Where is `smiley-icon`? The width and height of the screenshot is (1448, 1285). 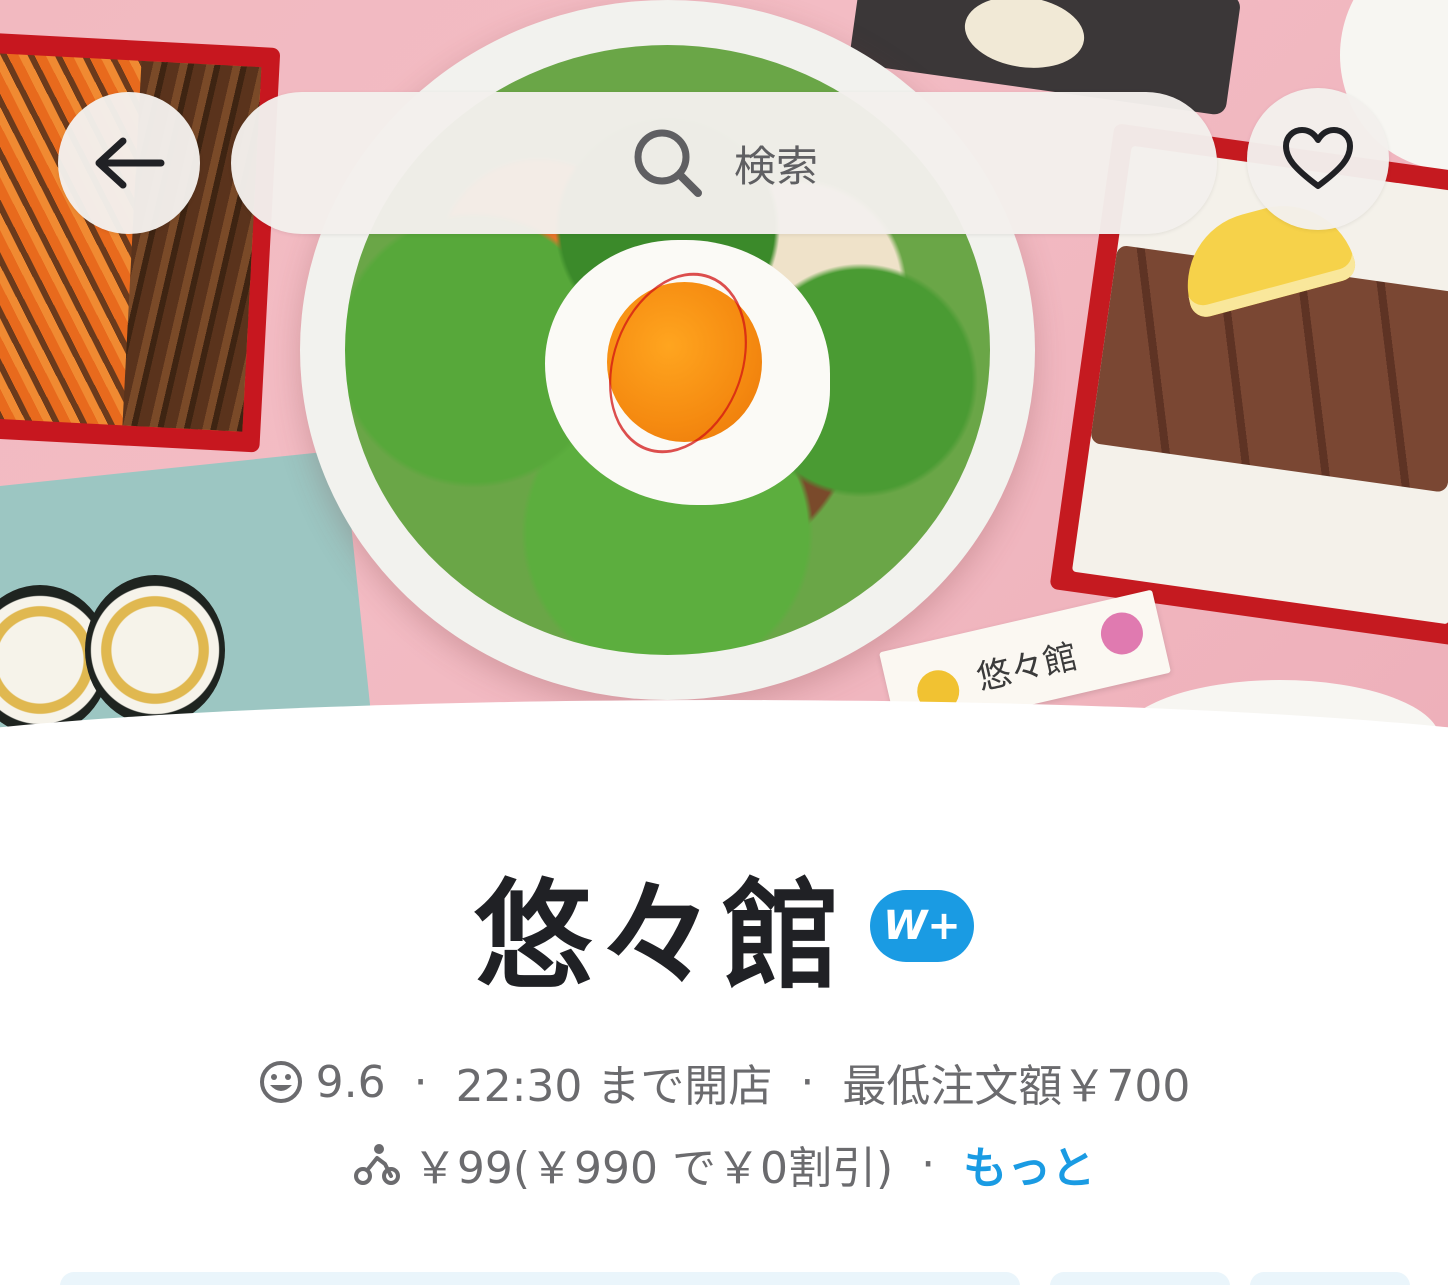 smiley-icon is located at coordinates (281, 1082).